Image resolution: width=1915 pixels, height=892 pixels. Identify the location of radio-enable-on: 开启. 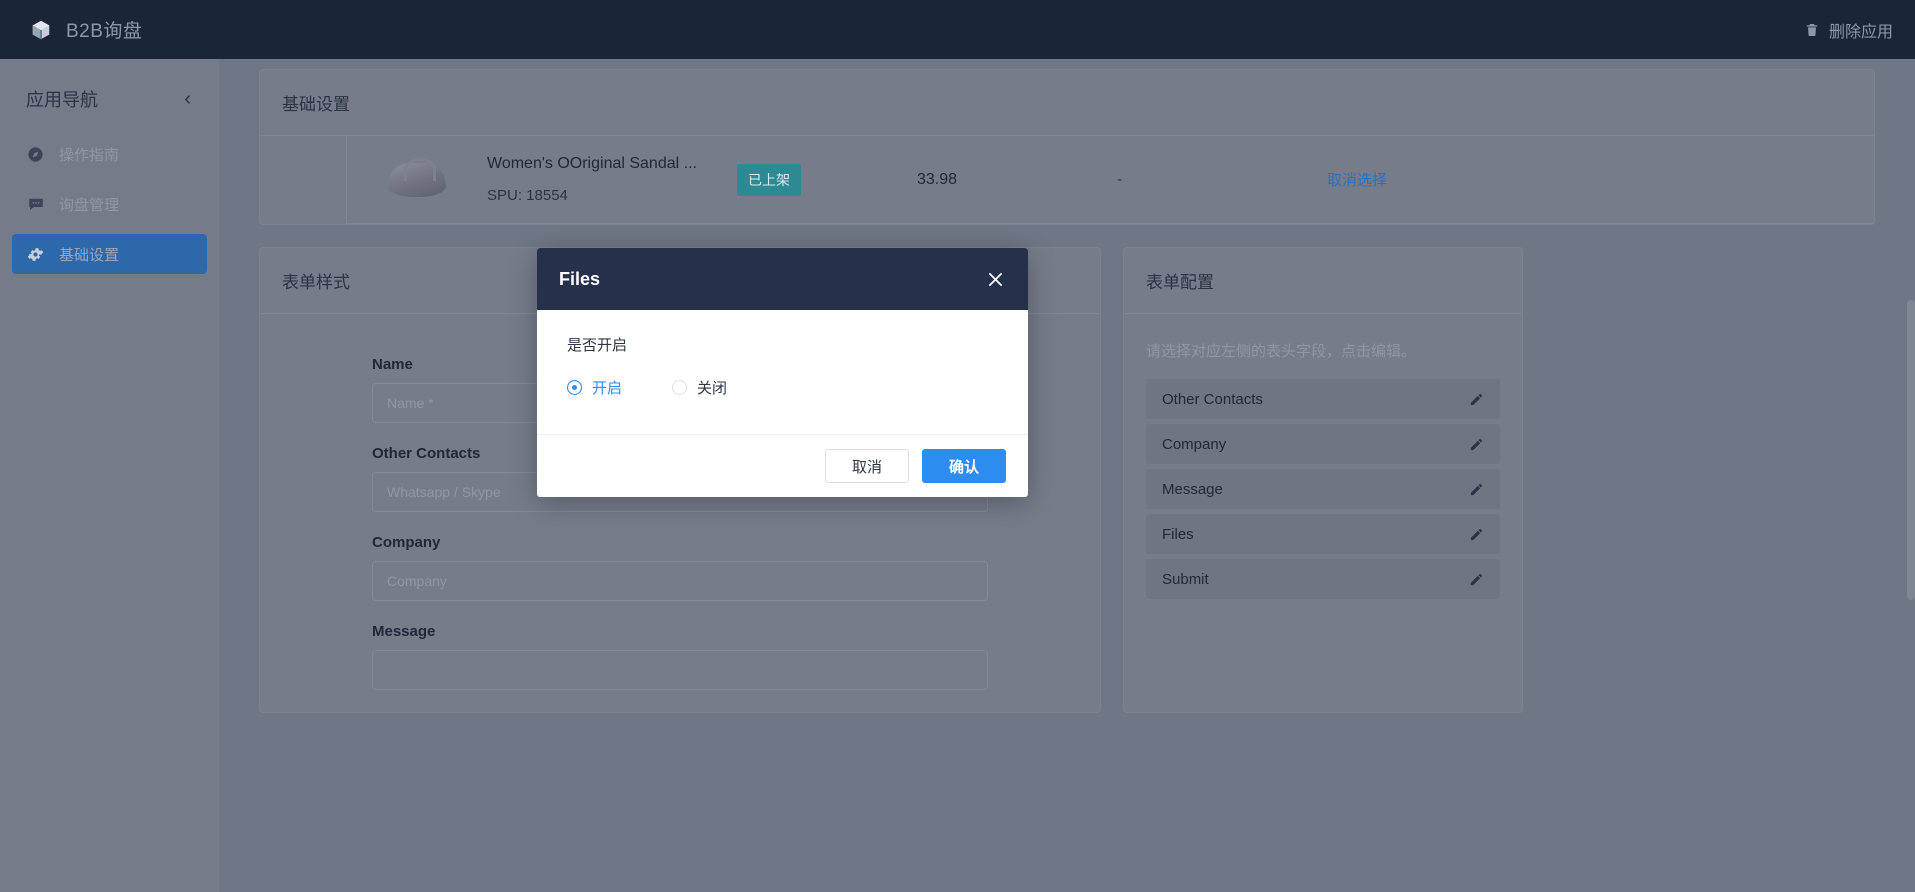
(594, 387).